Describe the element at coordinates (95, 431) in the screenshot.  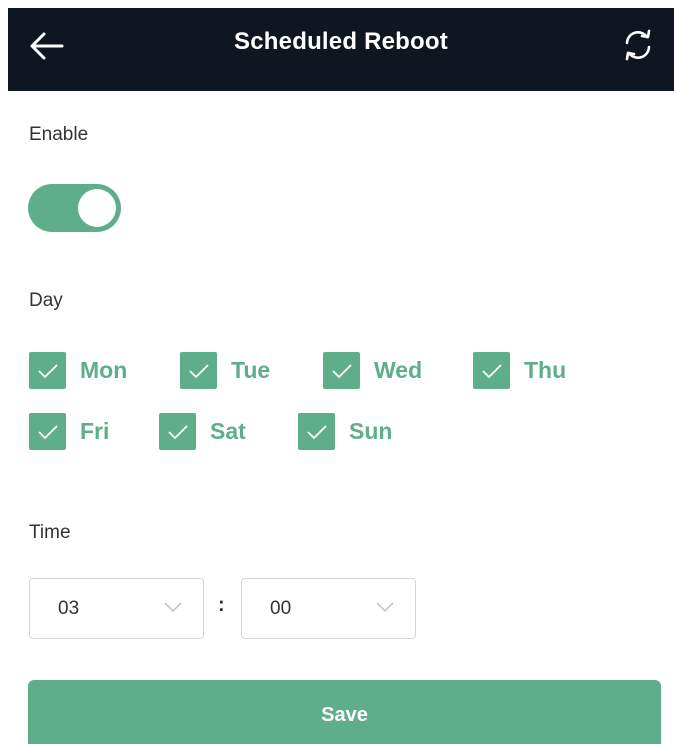
I see `day-label-fri: Fri` at that location.